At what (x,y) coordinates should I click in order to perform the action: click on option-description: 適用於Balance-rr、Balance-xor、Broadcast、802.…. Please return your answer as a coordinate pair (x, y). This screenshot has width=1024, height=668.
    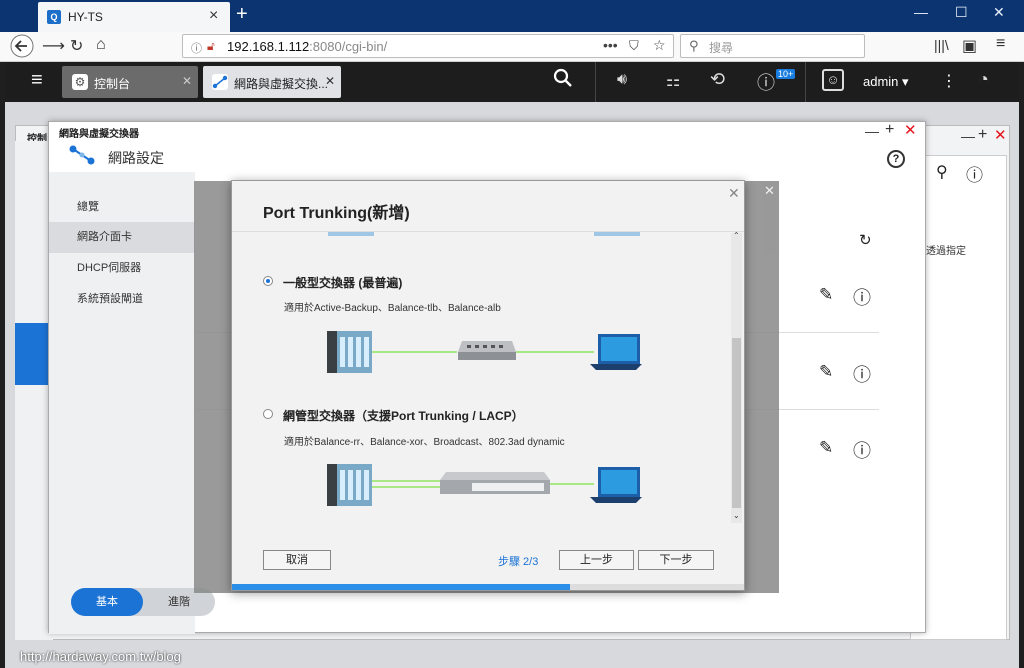
    Looking at the image, I should click on (424, 442).